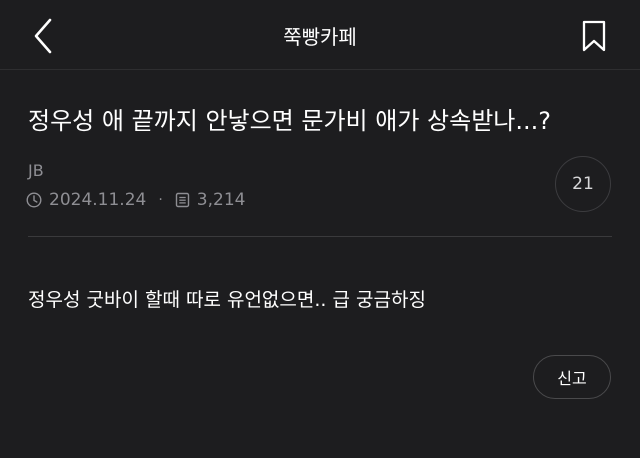 Image resolution: width=640 pixels, height=458 pixels. I want to click on chevron-left-icon, so click(43, 36).